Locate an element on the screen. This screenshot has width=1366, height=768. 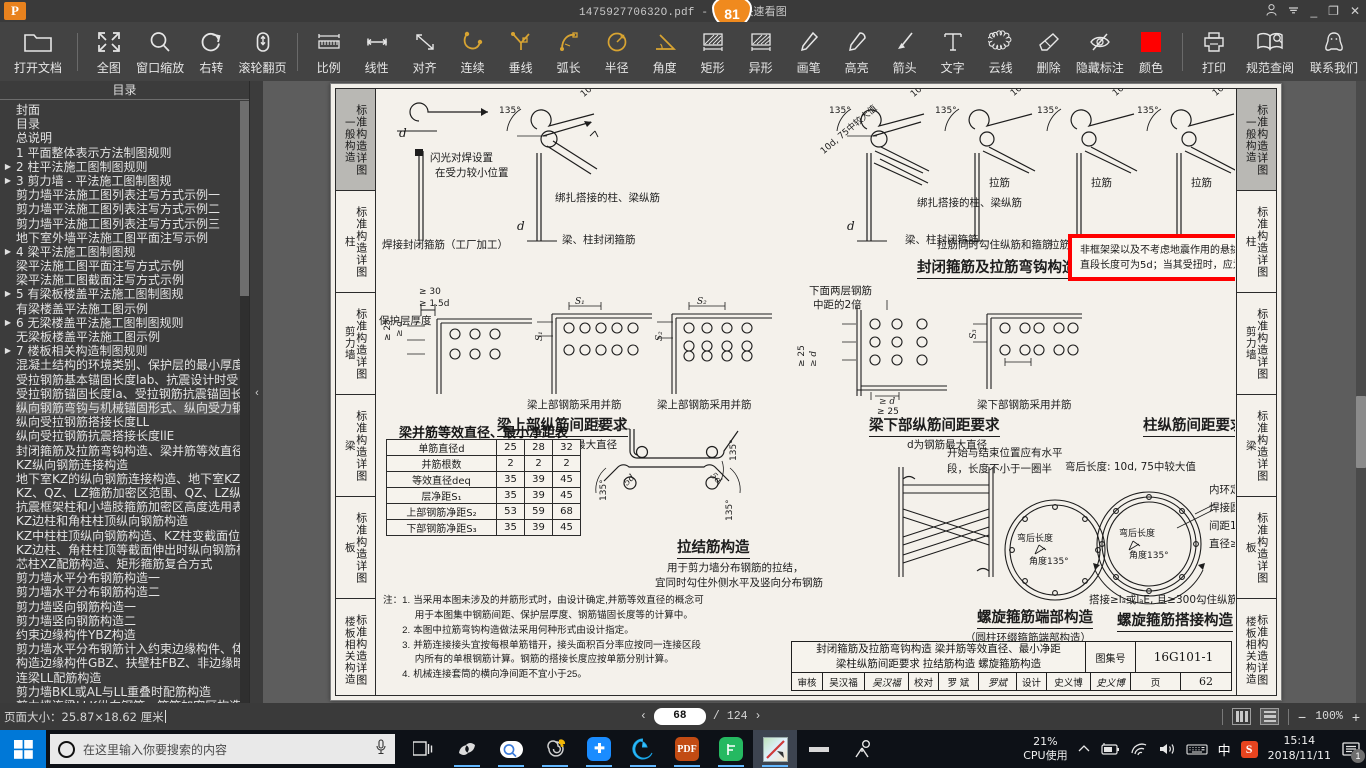
chevron-down-icon is located at coordinates (1293, 11).